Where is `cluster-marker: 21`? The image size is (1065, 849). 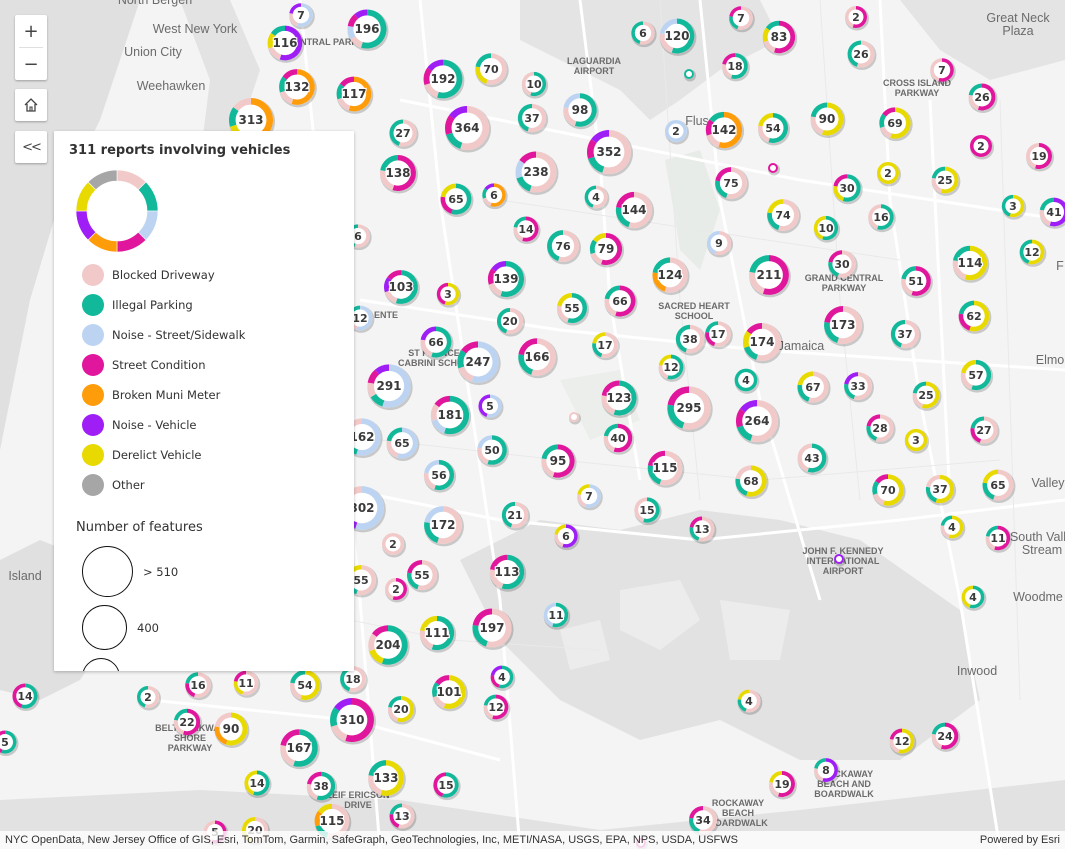 cluster-marker: 21 is located at coordinates (516, 516).